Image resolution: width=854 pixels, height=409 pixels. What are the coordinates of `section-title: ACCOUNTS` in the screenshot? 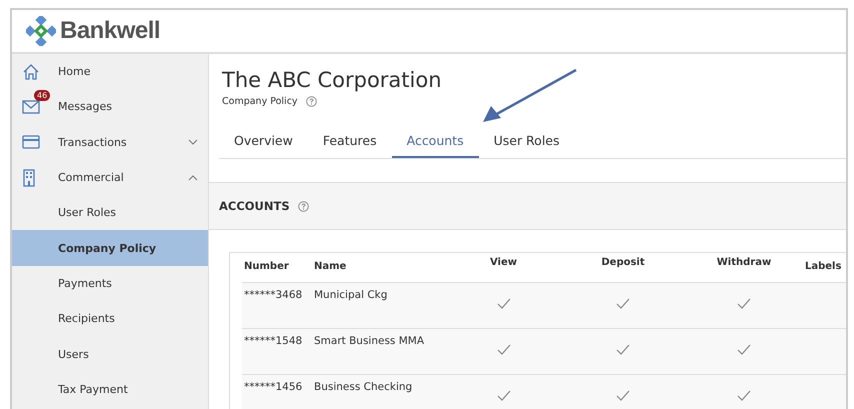 It's located at (254, 206).